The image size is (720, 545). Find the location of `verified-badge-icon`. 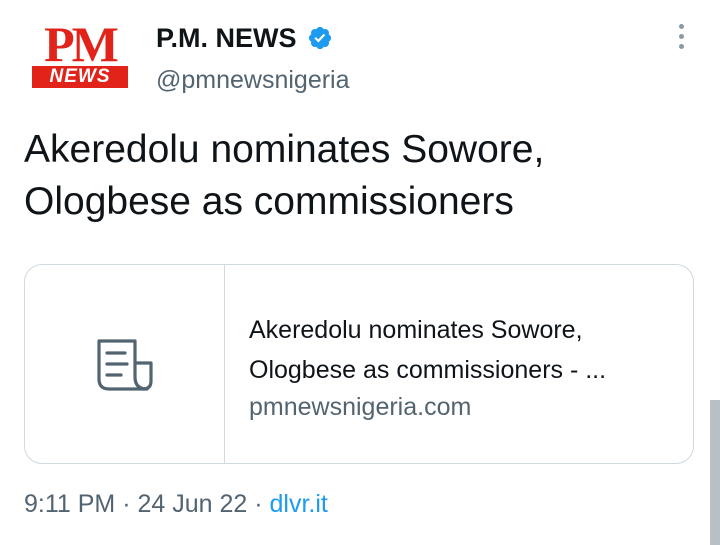

verified-badge-icon is located at coordinates (319, 38).